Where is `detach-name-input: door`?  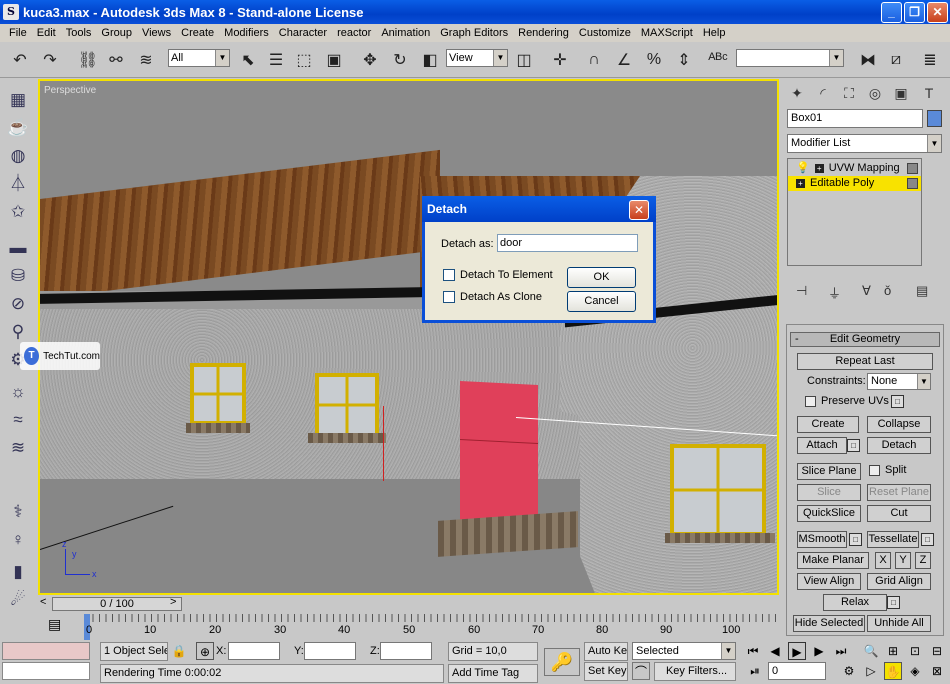 detach-name-input: door is located at coordinates (567, 243).